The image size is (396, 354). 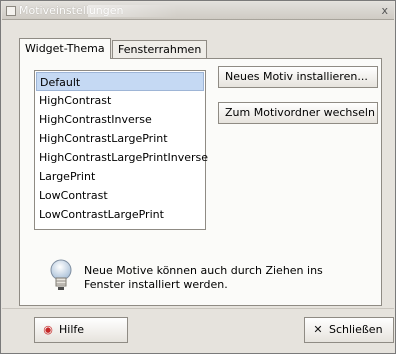 I want to click on list-item: Default, so click(x=120, y=81).